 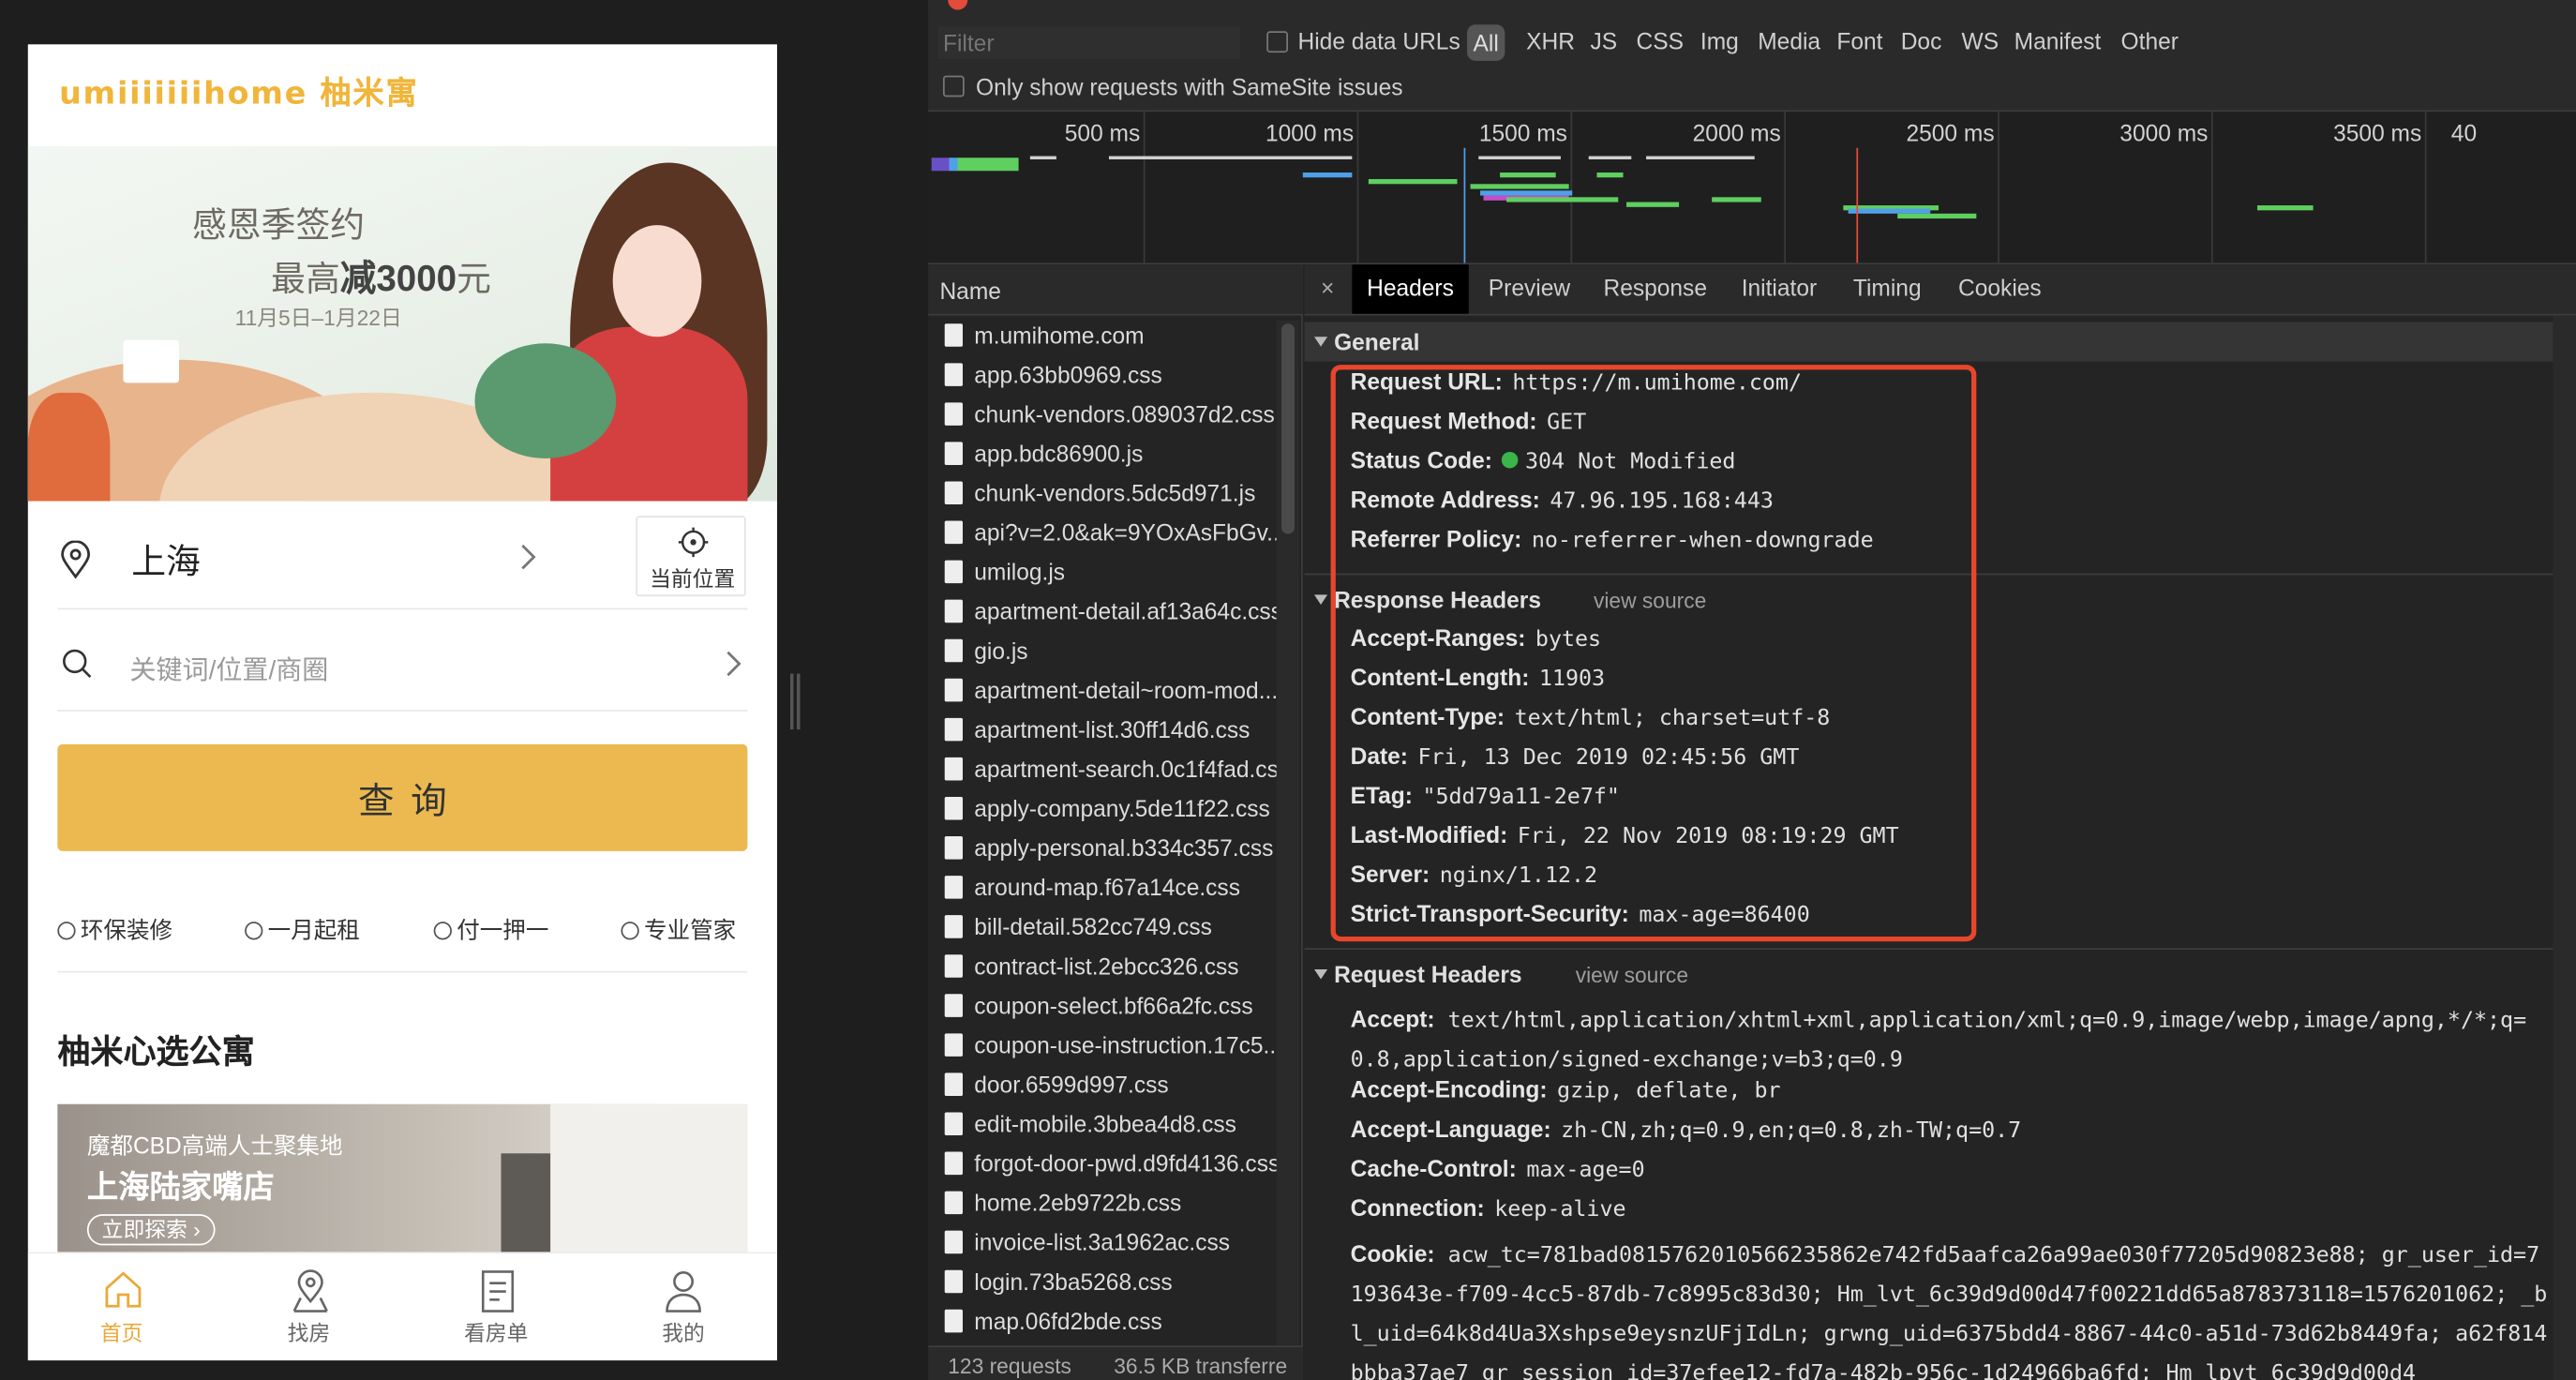 I want to click on request-row: gio.js, so click(x=1103, y=650).